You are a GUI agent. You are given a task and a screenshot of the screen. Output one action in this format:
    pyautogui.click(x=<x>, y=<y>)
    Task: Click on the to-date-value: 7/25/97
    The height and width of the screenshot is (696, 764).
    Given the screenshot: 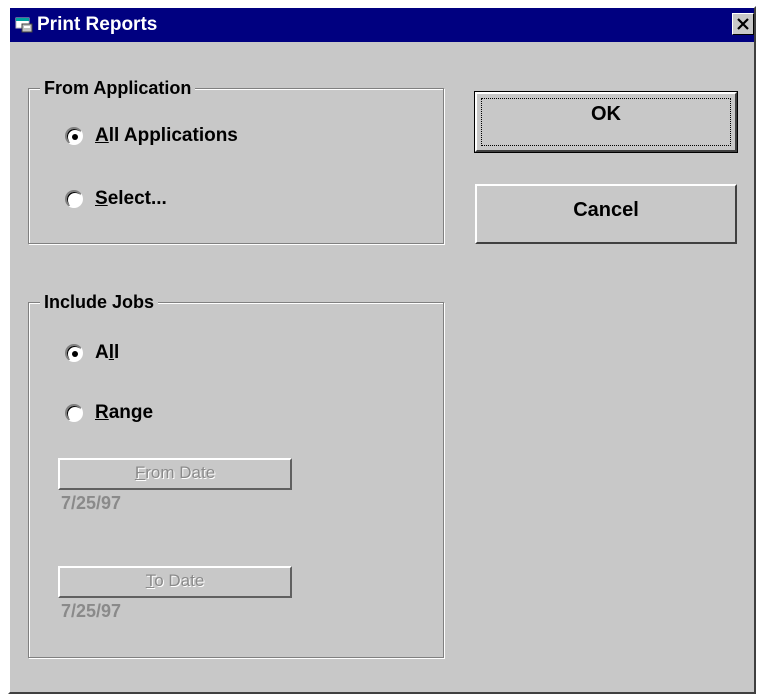 What is the action you would take?
    pyautogui.click(x=91, y=611)
    